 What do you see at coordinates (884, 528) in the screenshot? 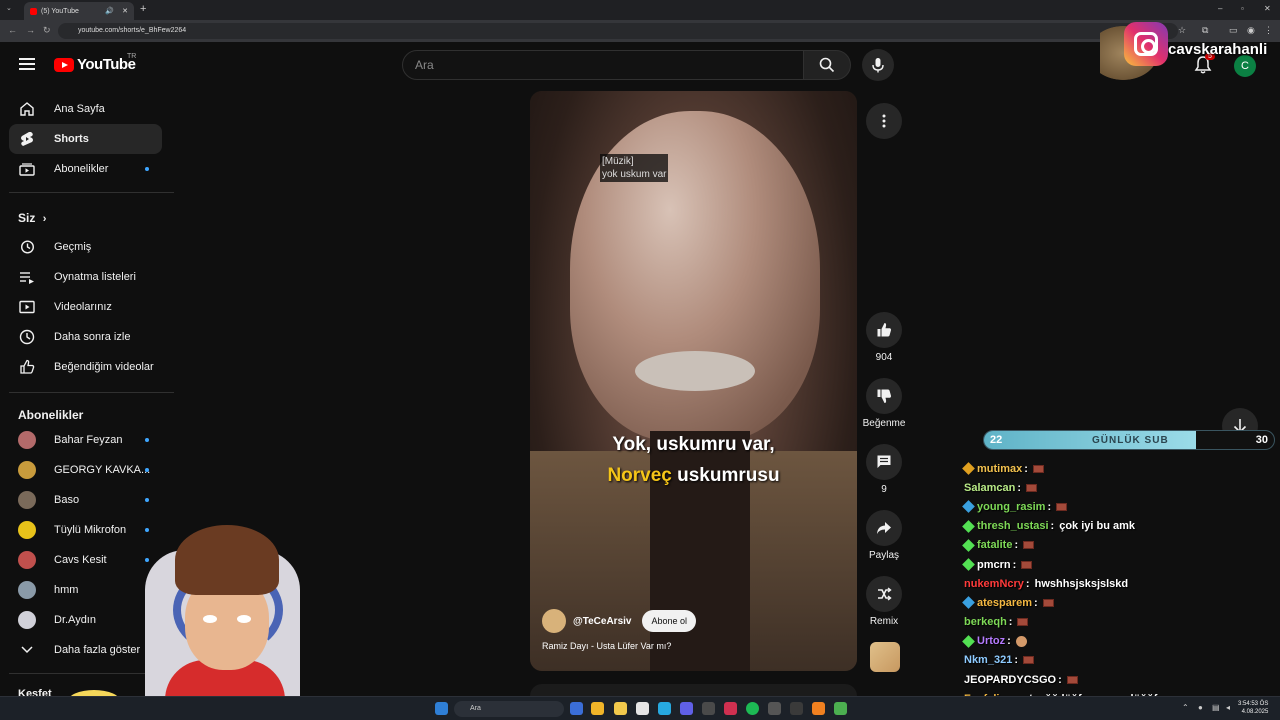
I see `share-button` at bounding box center [884, 528].